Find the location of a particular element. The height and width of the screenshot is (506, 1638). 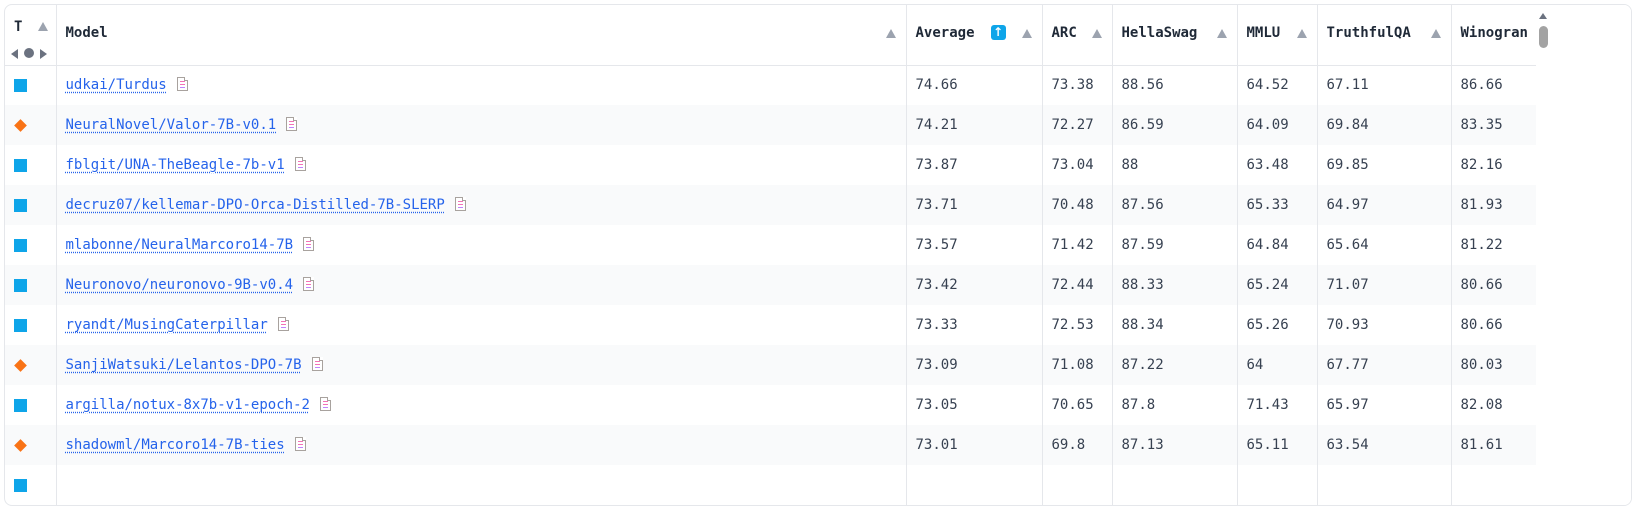

scroll-right-icon is located at coordinates (43, 54).